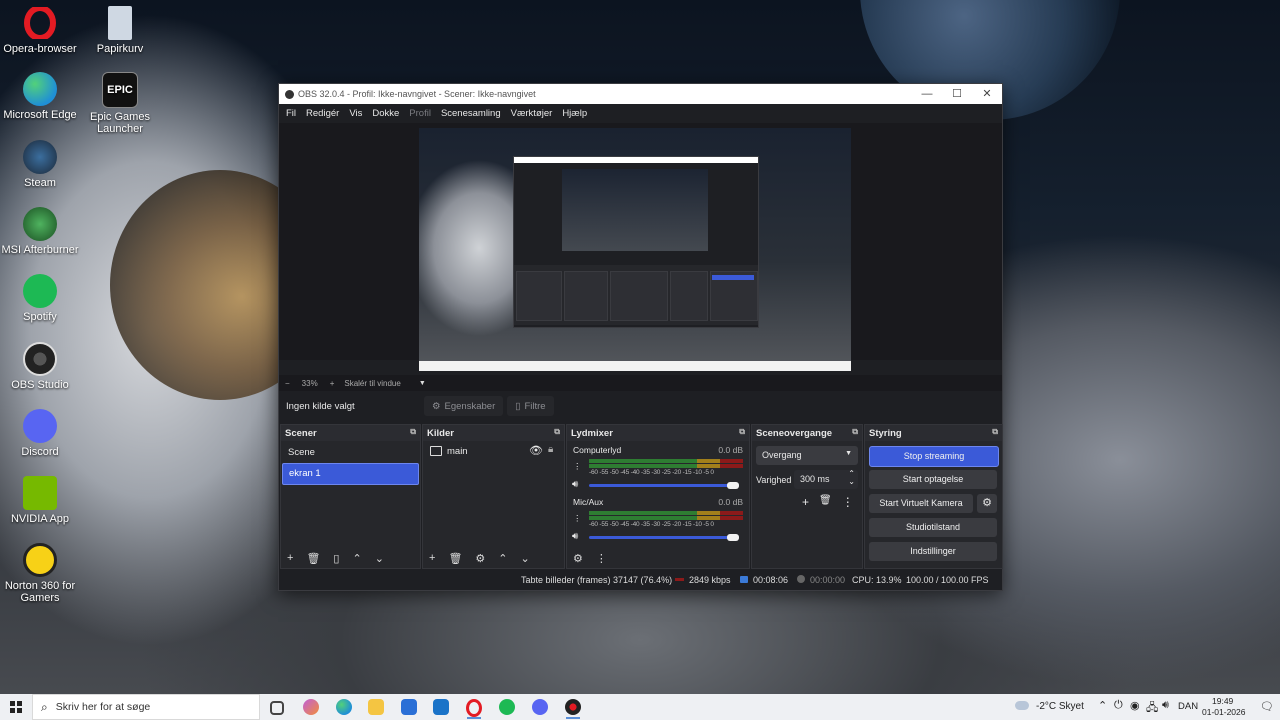  I want to click on opera-icon, so click(474, 708).